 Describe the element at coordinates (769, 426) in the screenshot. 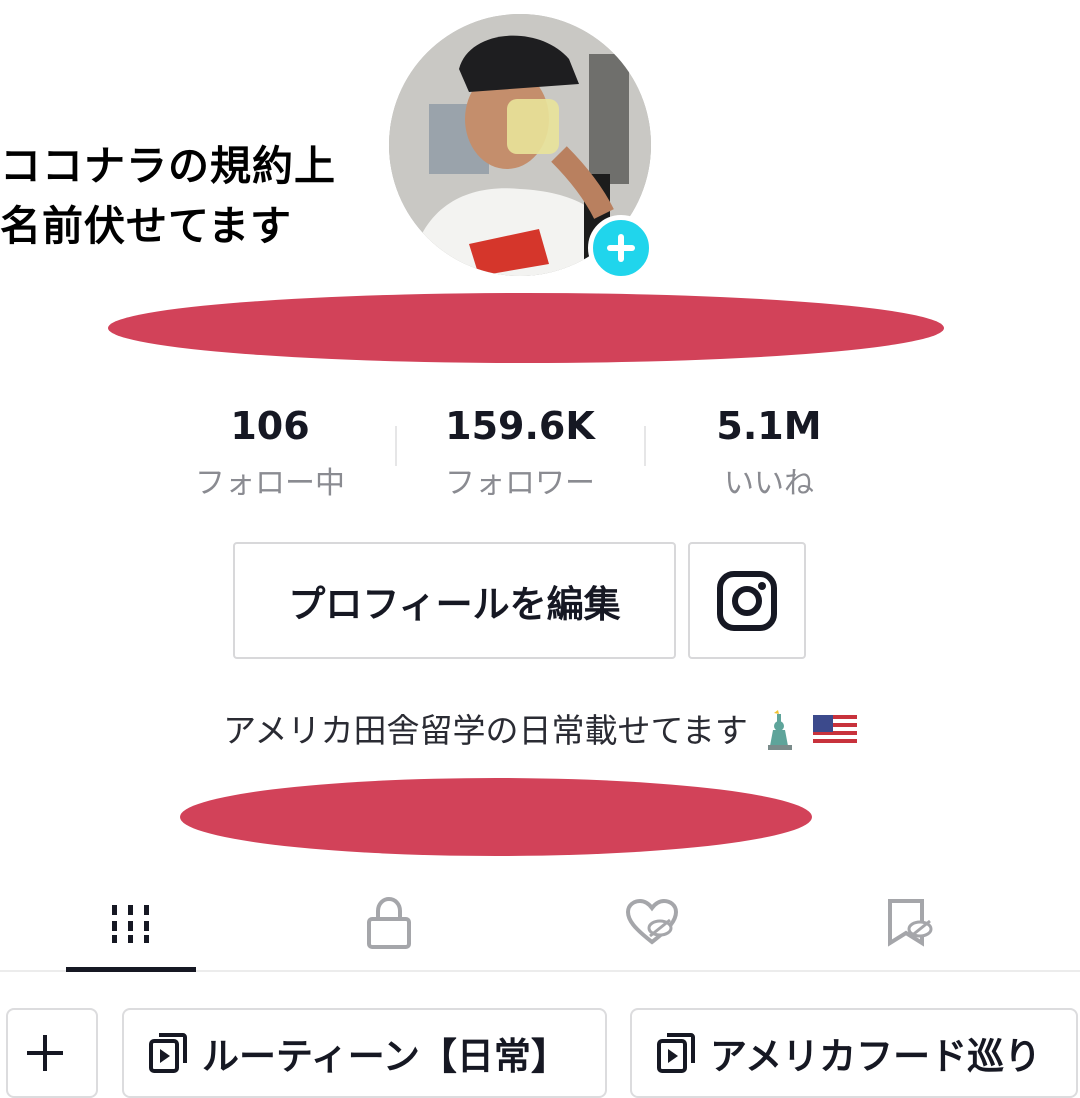

I see `likes-count: 5.1M` at that location.